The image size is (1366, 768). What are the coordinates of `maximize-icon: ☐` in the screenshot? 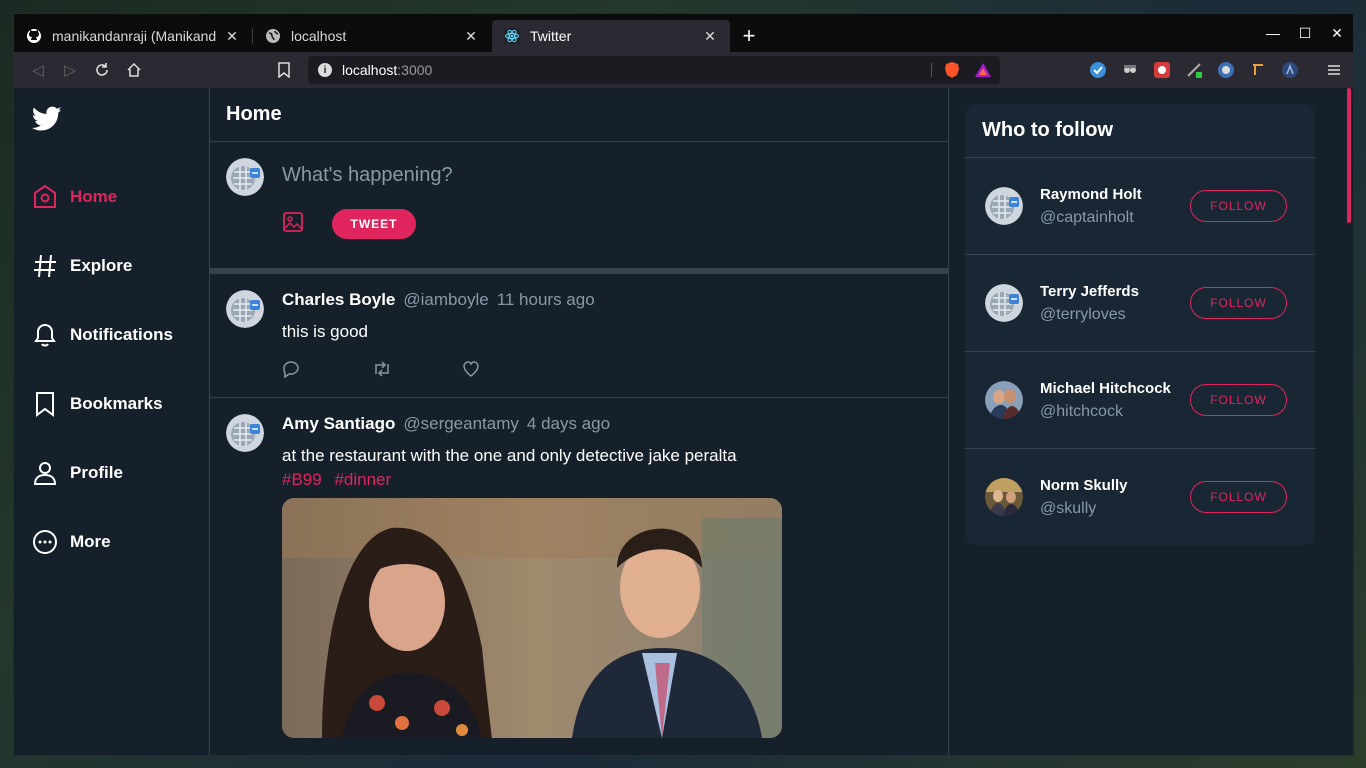 It's located at (1305, 33).